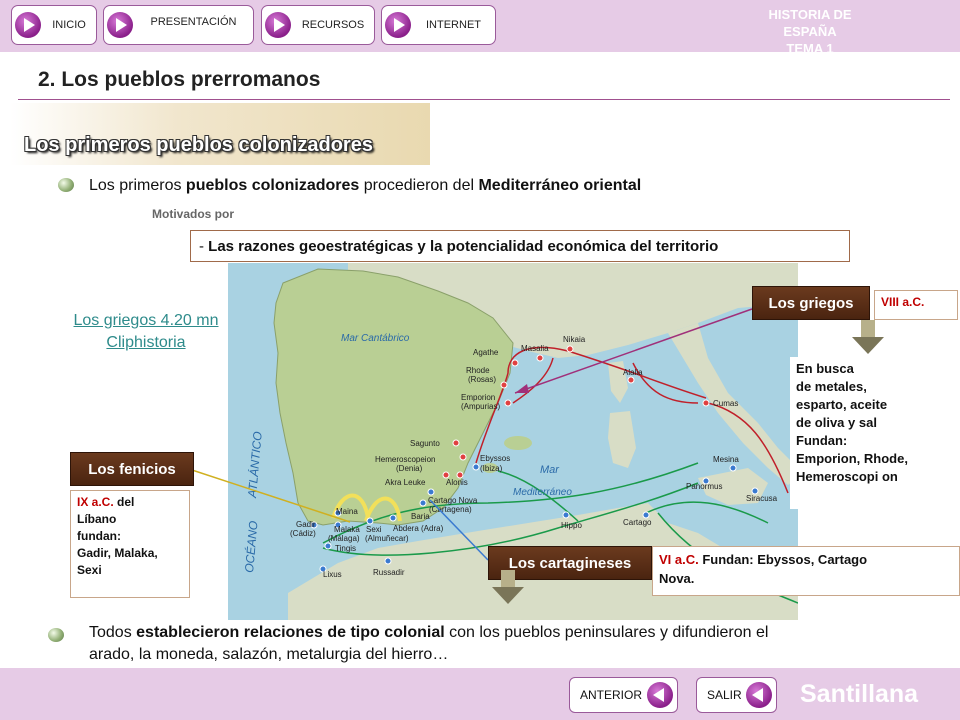 This screenshot has width=960, height=720. What do you see at coordinates (831, 386) in the screenshot?
I see `griegos-desc-line: de metales,` at bounding box center [831, 386].